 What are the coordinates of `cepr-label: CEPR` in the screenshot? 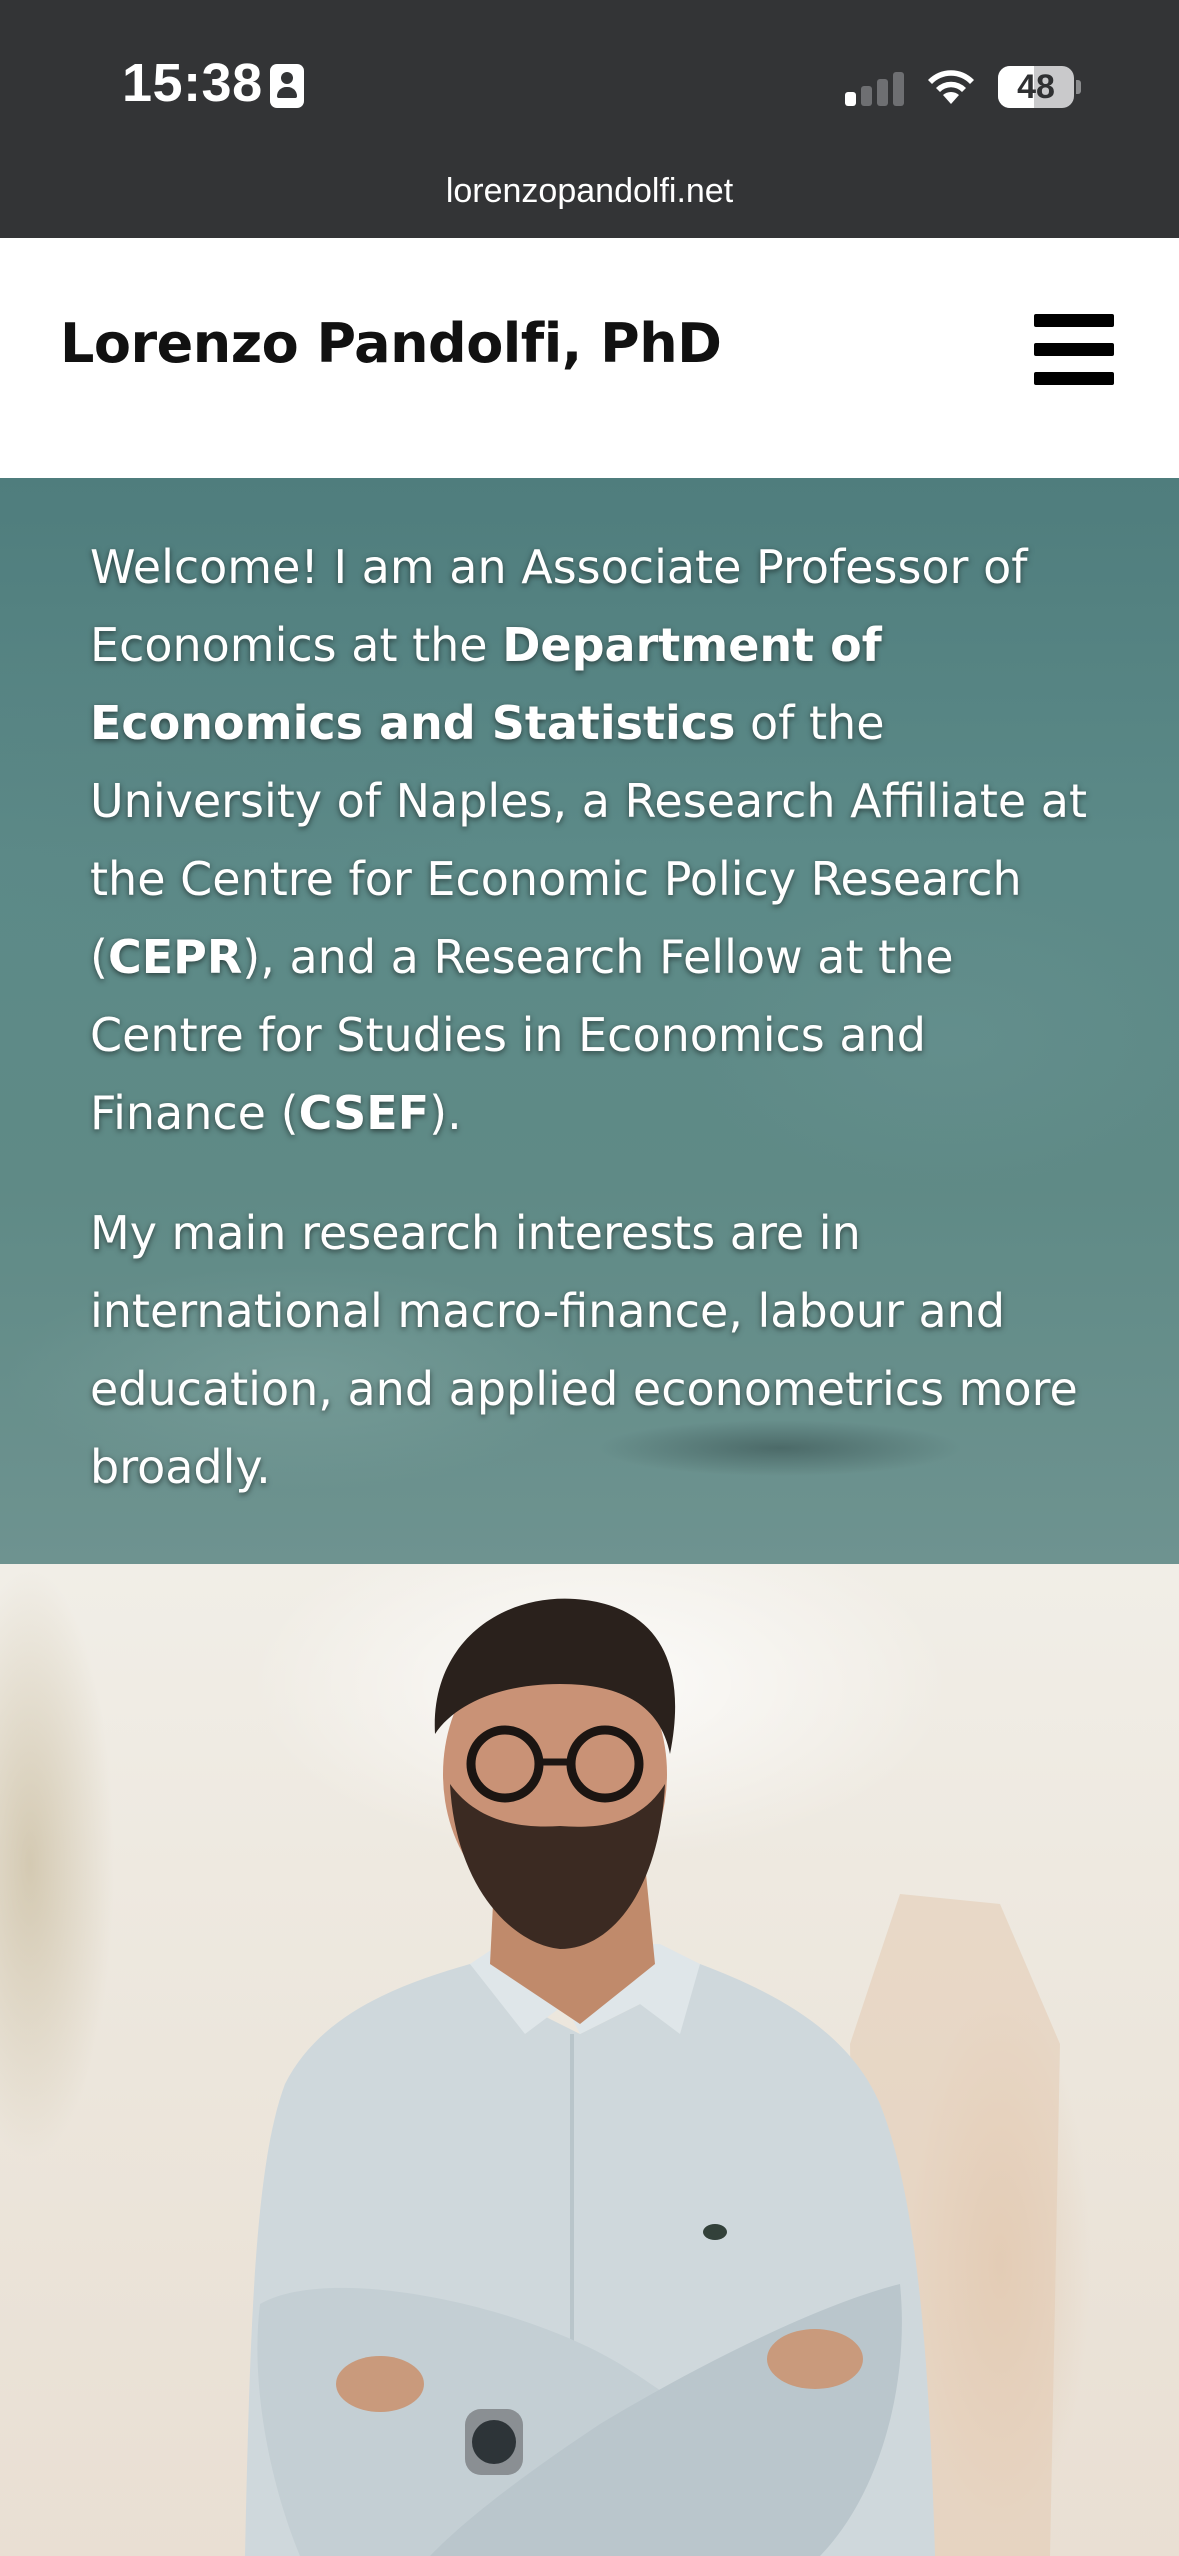 It's located at (175, 957).